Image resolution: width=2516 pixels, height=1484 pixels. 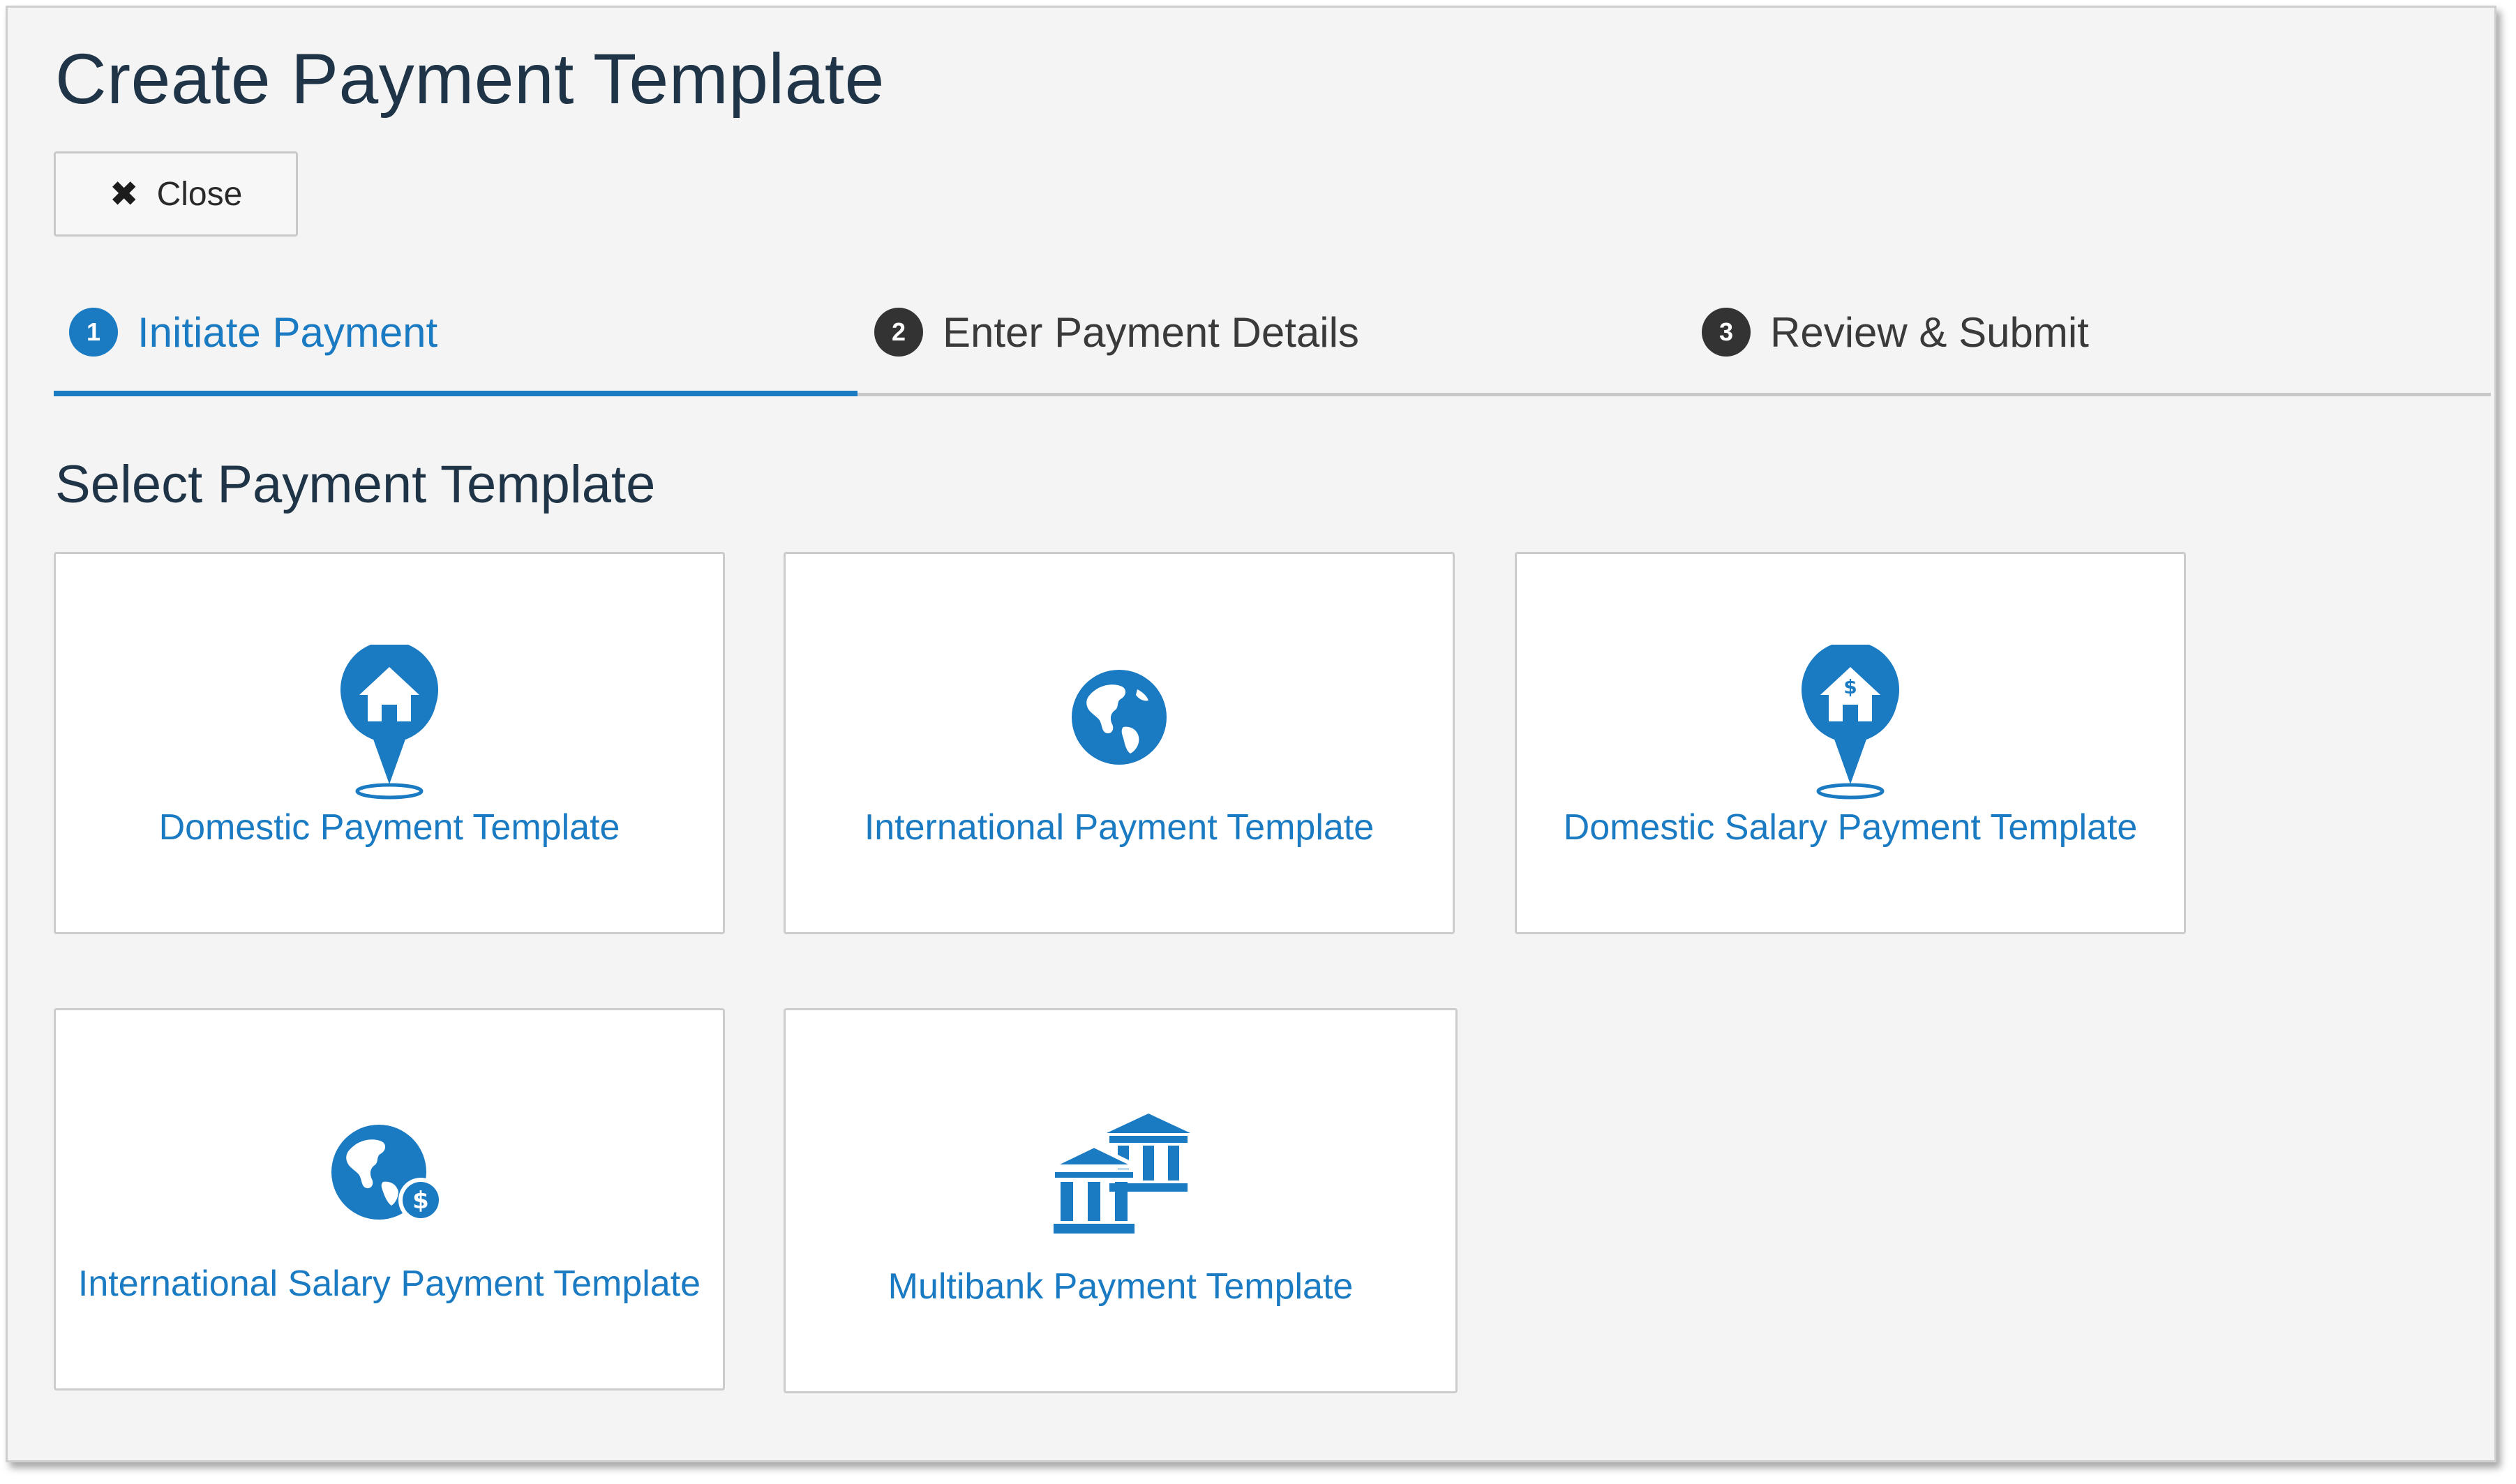 What do you see at coordinates (456, 394) in the screenshot?
I see `active-step-indicator` at bounding box center [456, 394].